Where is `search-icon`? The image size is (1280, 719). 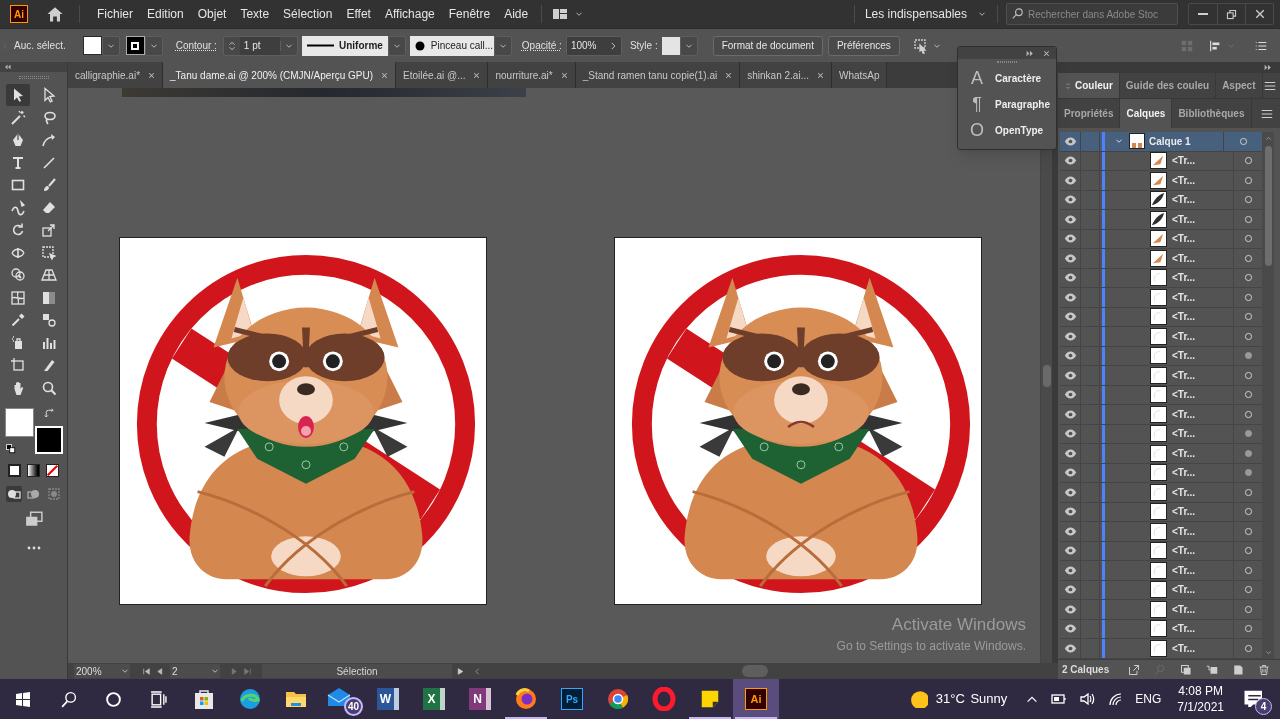 search-icon is located at coordinates (68, 699).